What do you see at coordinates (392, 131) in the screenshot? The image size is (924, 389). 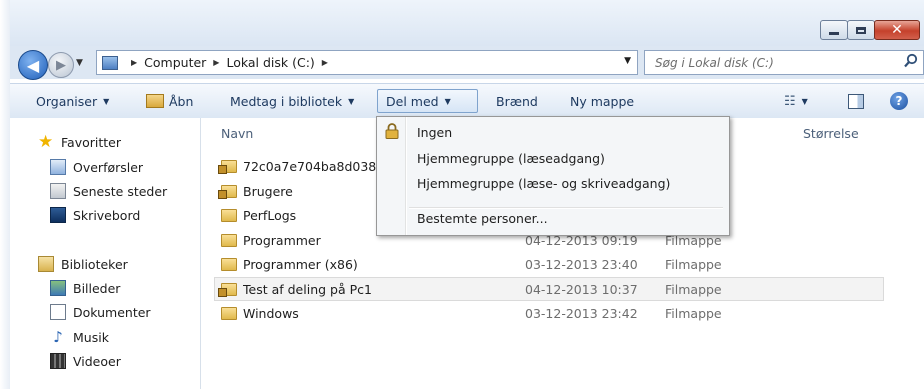 I see `lock-icon` at bounding box center [392, 131].